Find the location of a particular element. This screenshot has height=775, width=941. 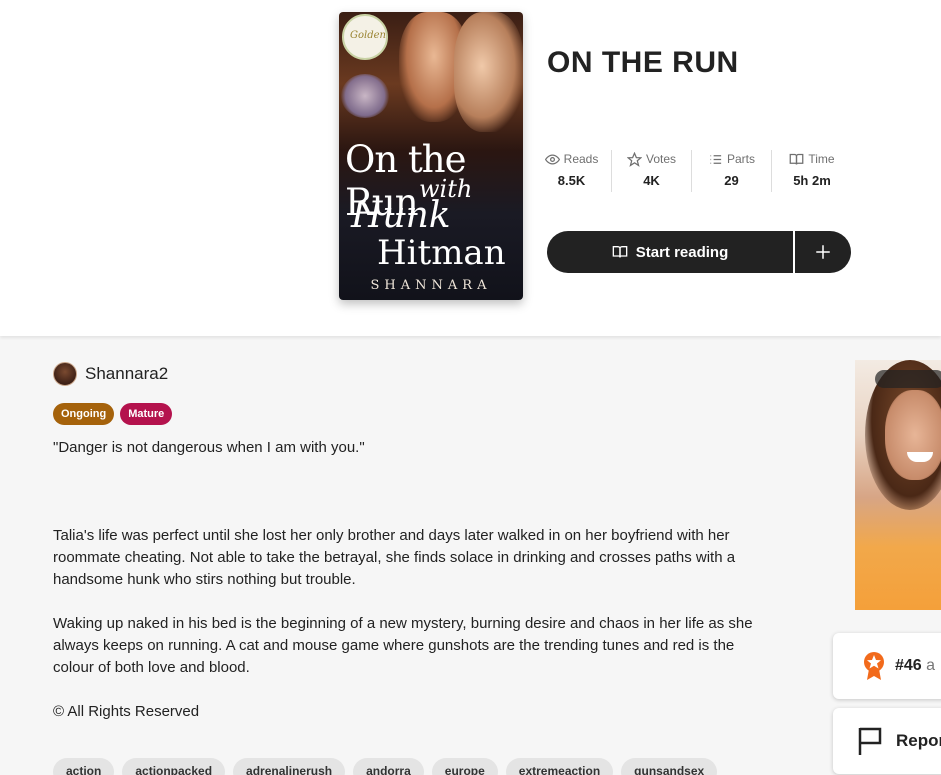

story-title: ON THE RUN is located at coordinates (643, 62).